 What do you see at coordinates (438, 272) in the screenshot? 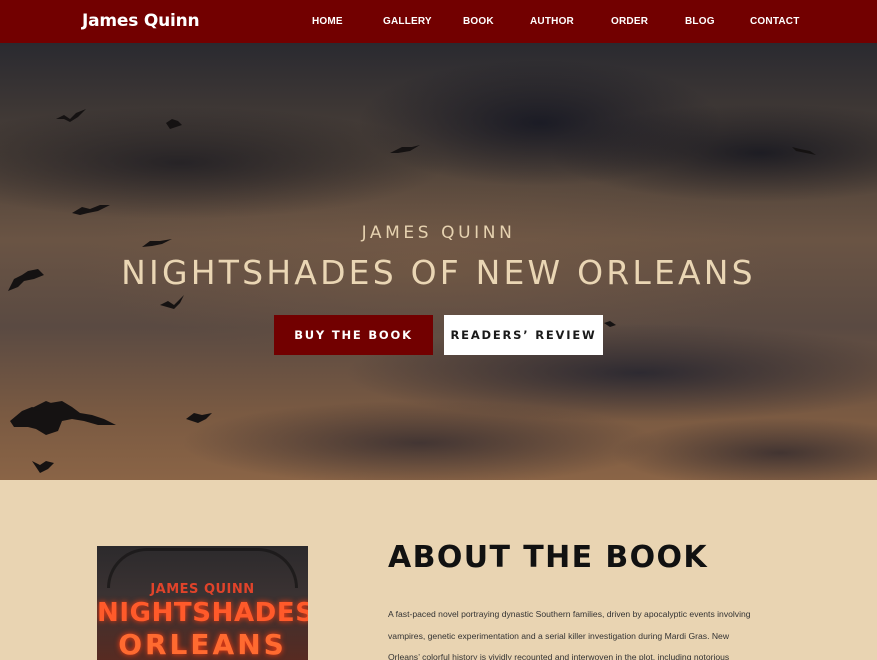
I see `hero-book-title: NIGHTSHADES OF NEW ORLEANS` at bounding box center [438, 272].